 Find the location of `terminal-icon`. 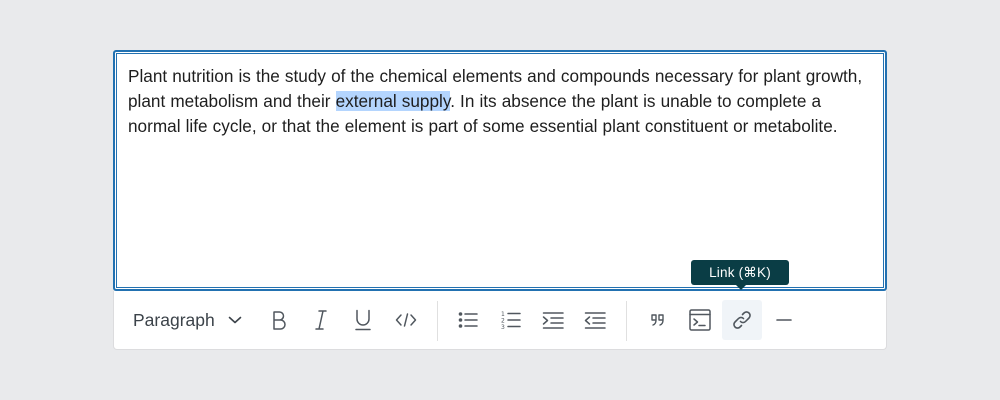

terminal-icon is located at coordinates (700, 320).